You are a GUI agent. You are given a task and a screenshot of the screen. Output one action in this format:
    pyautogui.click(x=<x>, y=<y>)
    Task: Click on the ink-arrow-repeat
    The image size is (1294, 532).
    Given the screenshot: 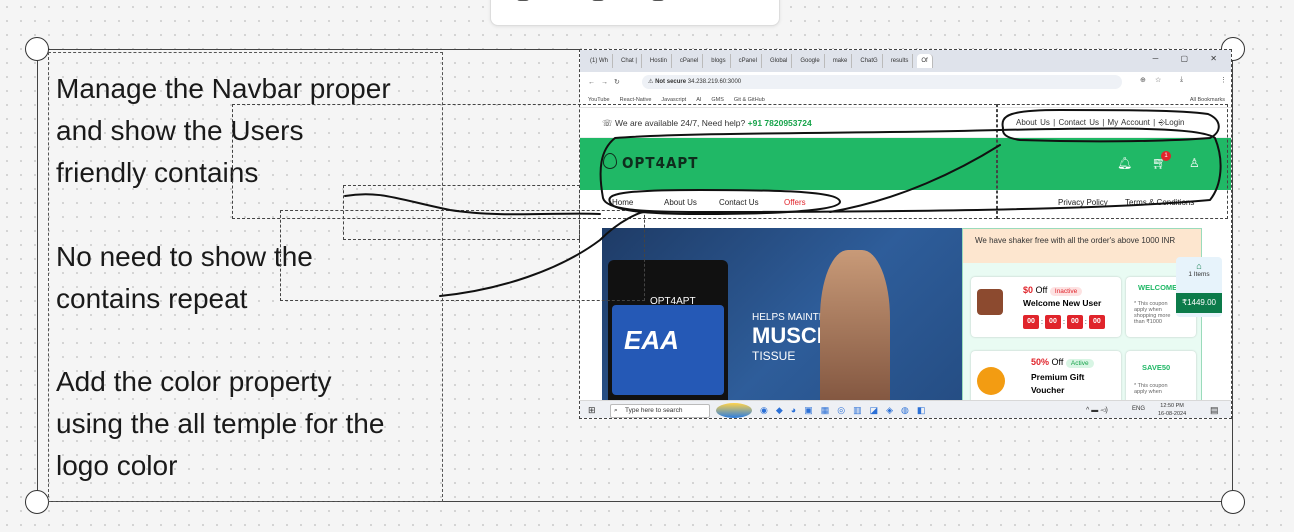 What is the action you would take?
    pyautogui.click(x=542, y=254)
    